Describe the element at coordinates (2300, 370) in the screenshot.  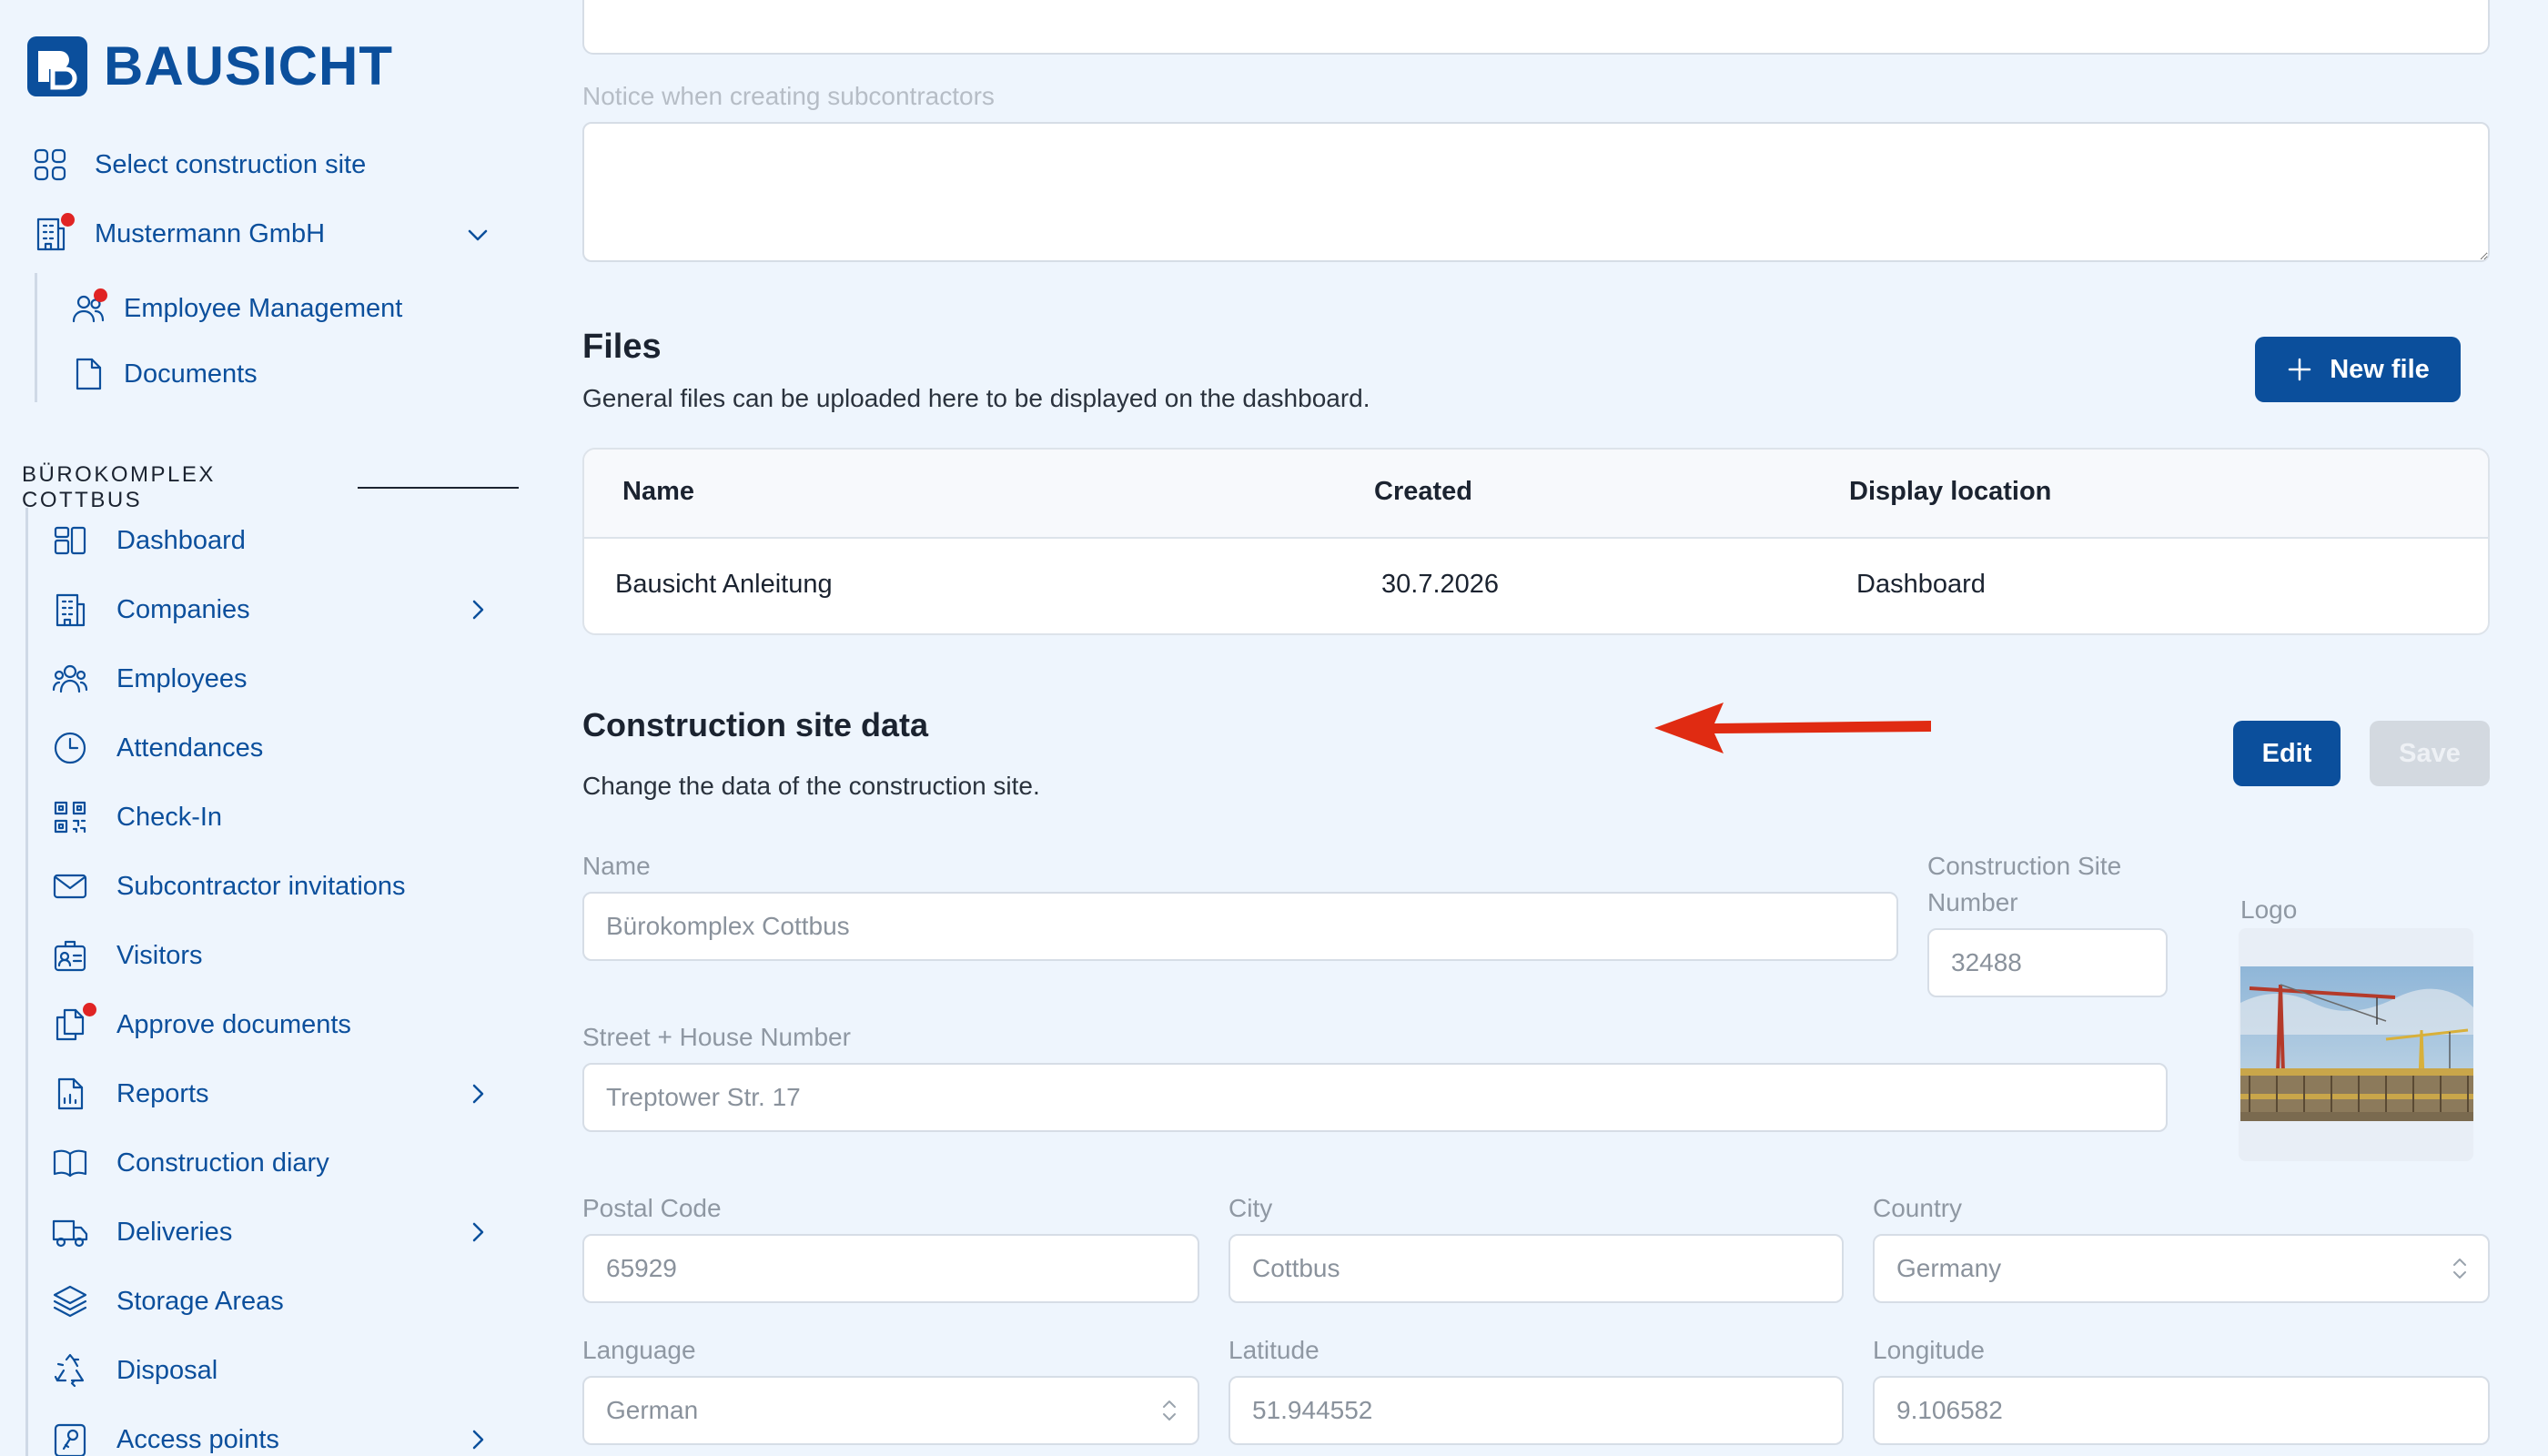
I see `plus-icon` at that location.